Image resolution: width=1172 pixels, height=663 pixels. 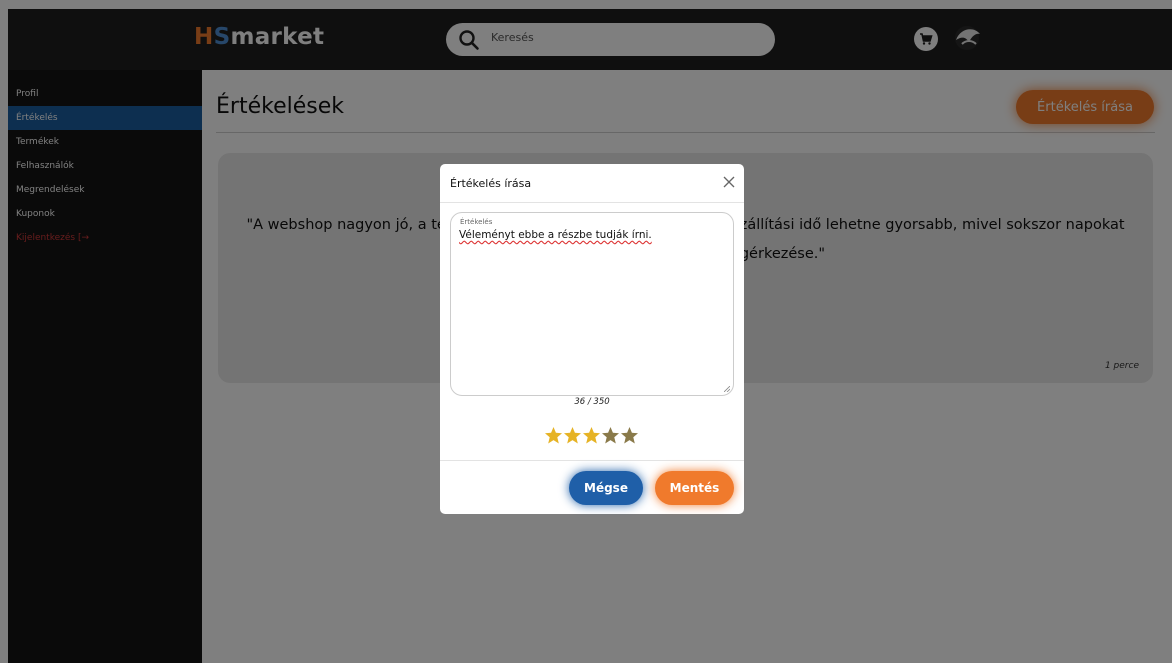 I want to click on save-button: Mentés, so click(x=694, y=488).